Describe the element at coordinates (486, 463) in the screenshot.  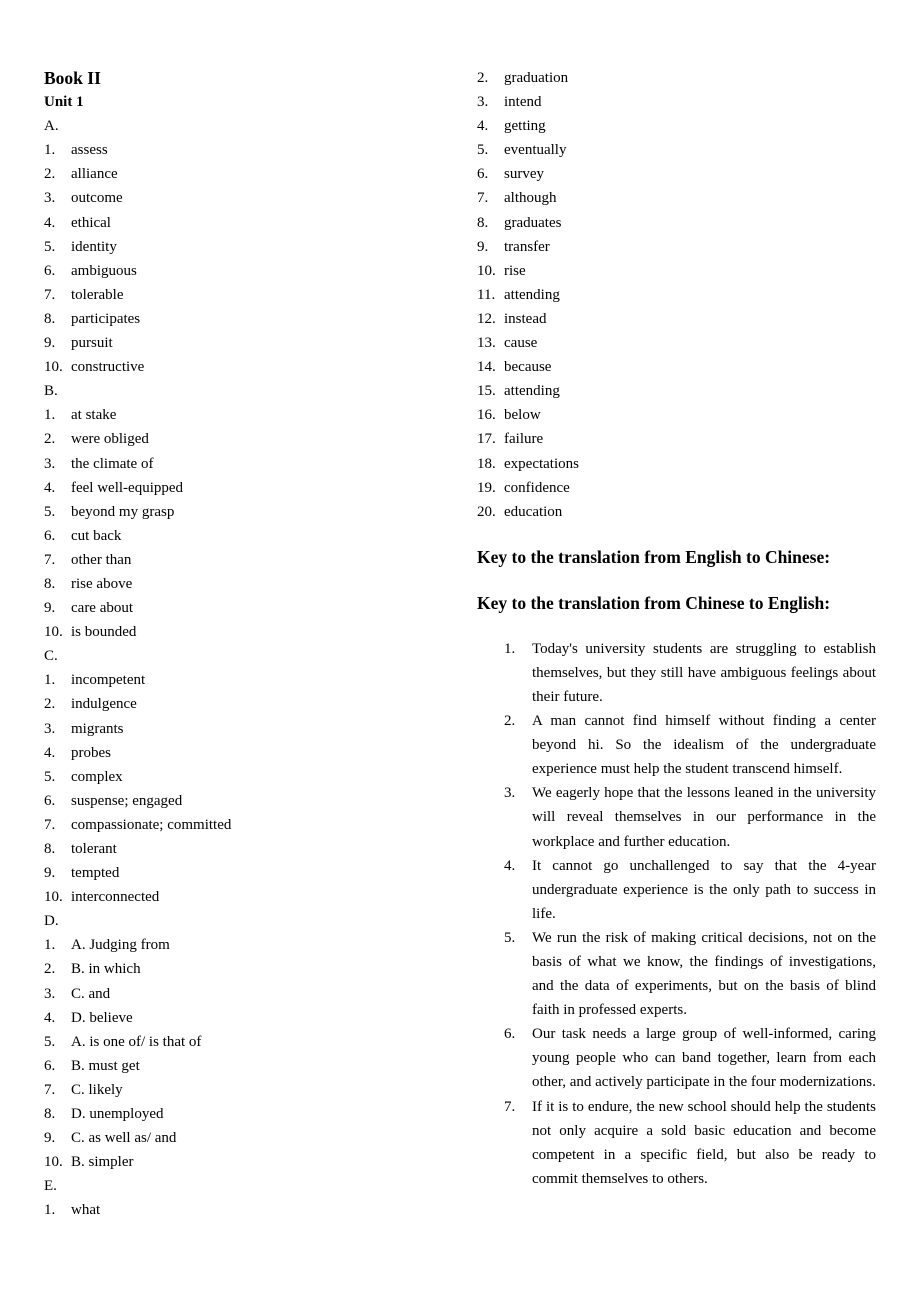
I see `item-number: 18.` at that location.